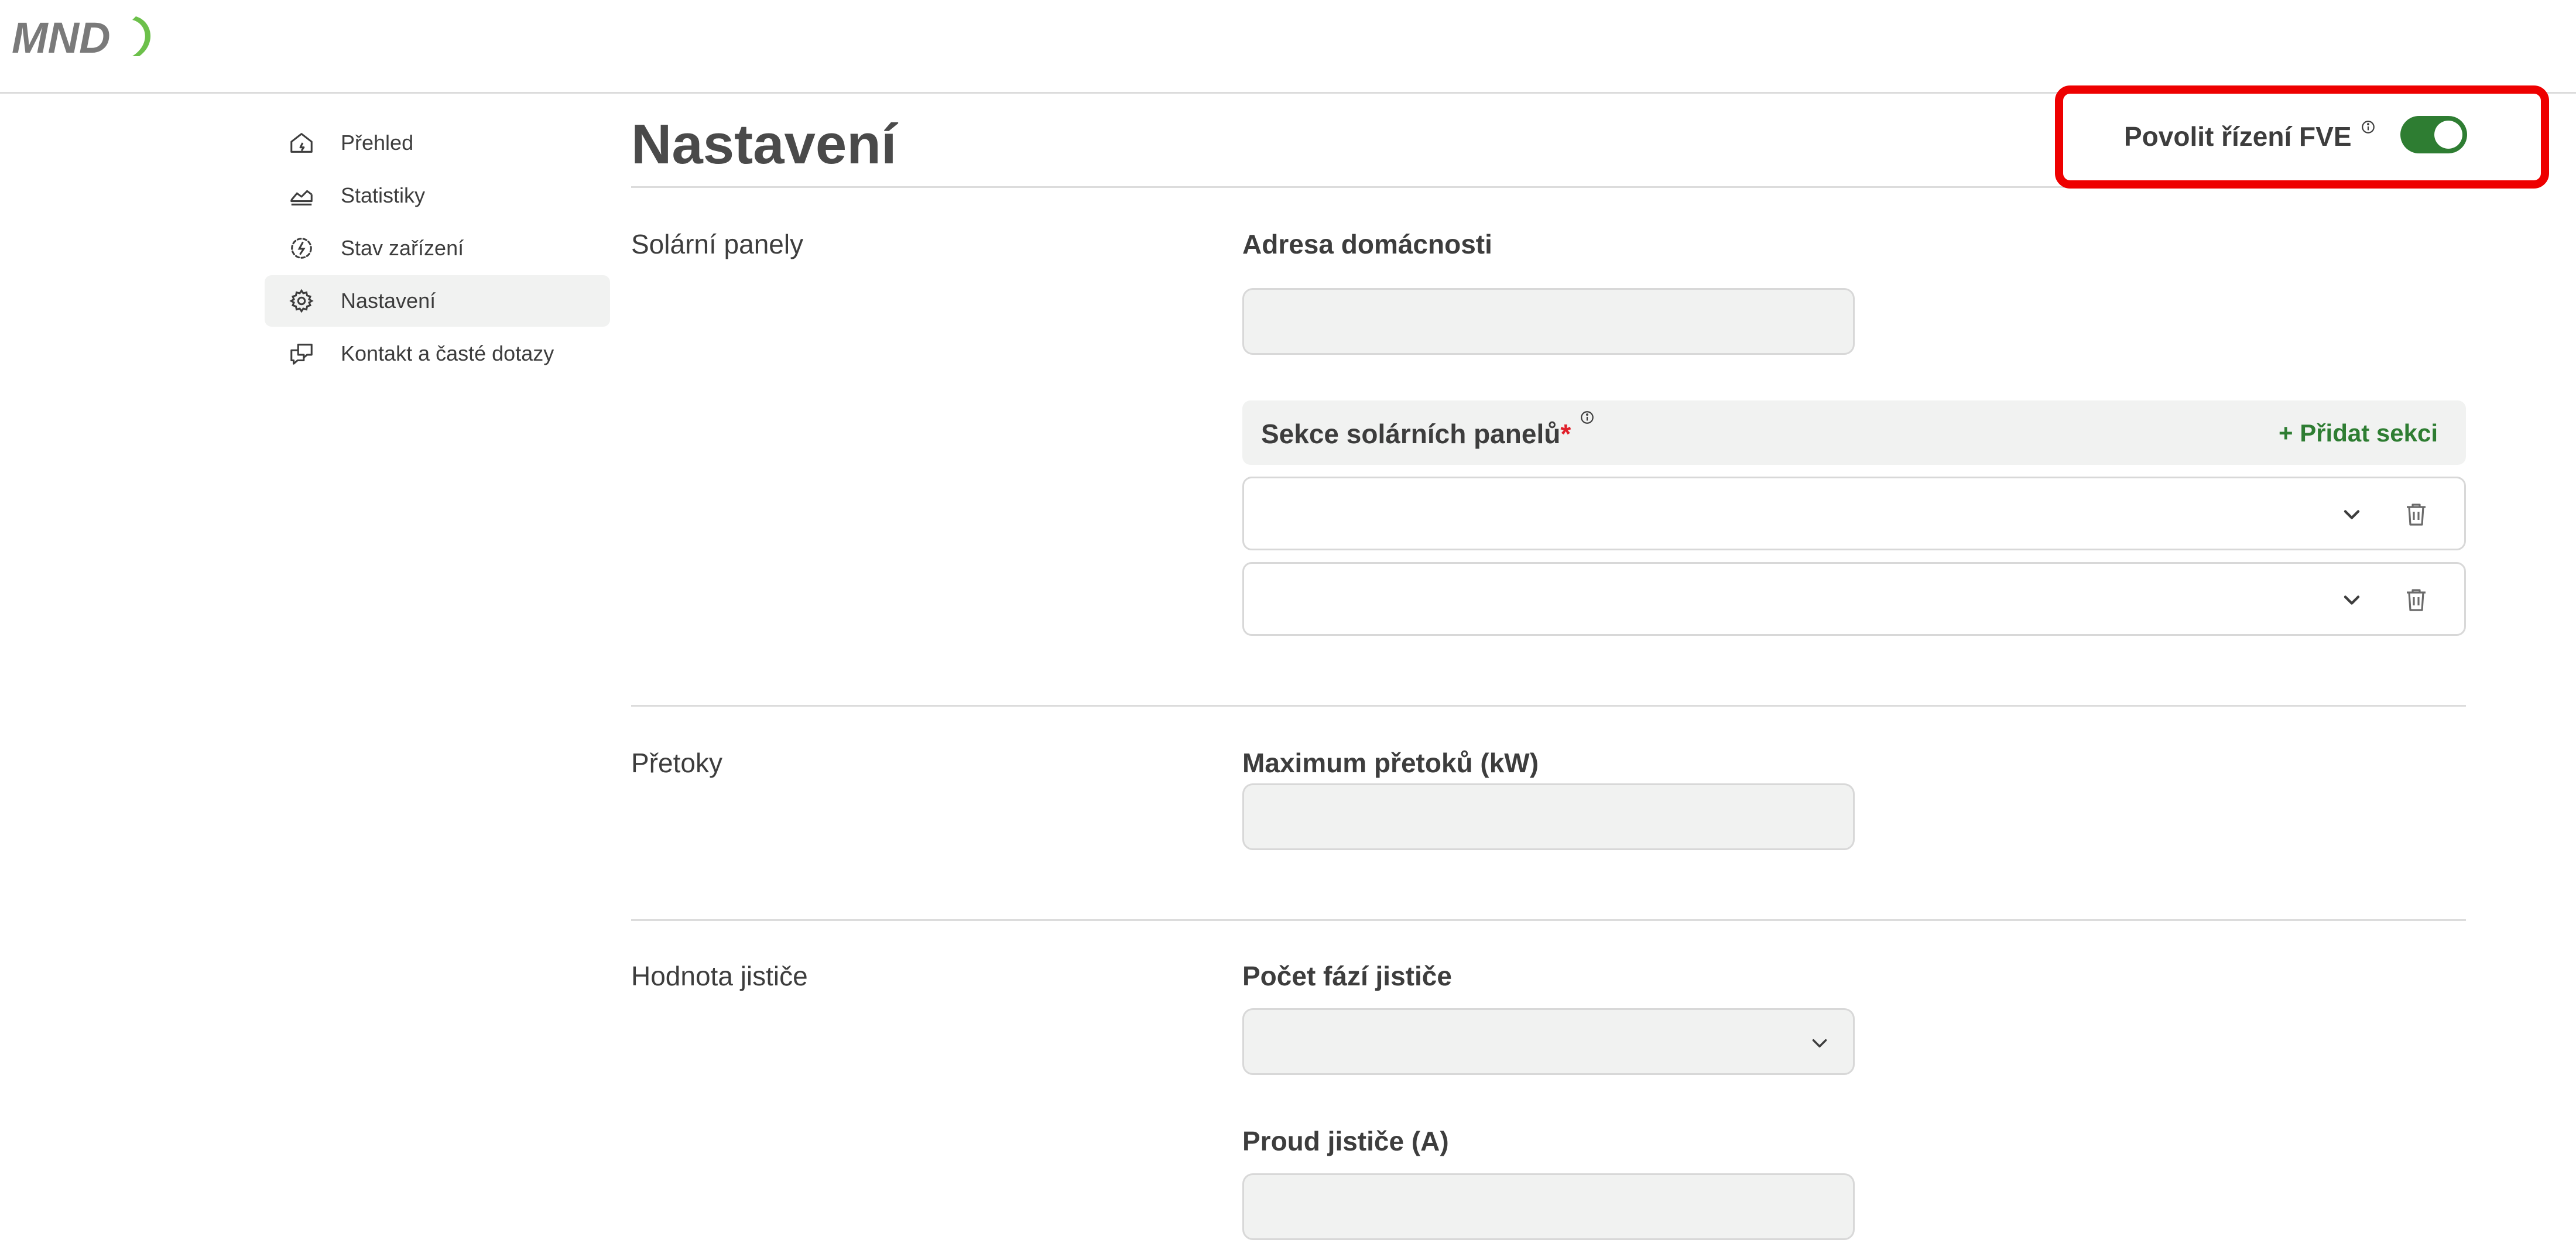  Describe the element at coordinates (1548, 1041) in the screenshot. I see `breaker-phases-select` at that location.